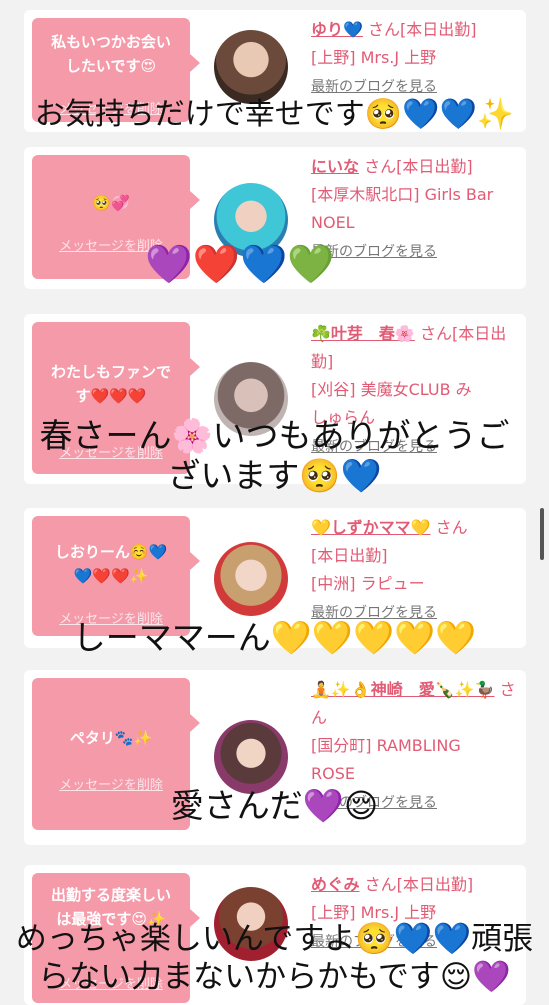 Image resolution: width=549 pixels, height=1005 pixels. I want to click on shop-name: [上野] Mrs.J 上野, so click(374, 57).